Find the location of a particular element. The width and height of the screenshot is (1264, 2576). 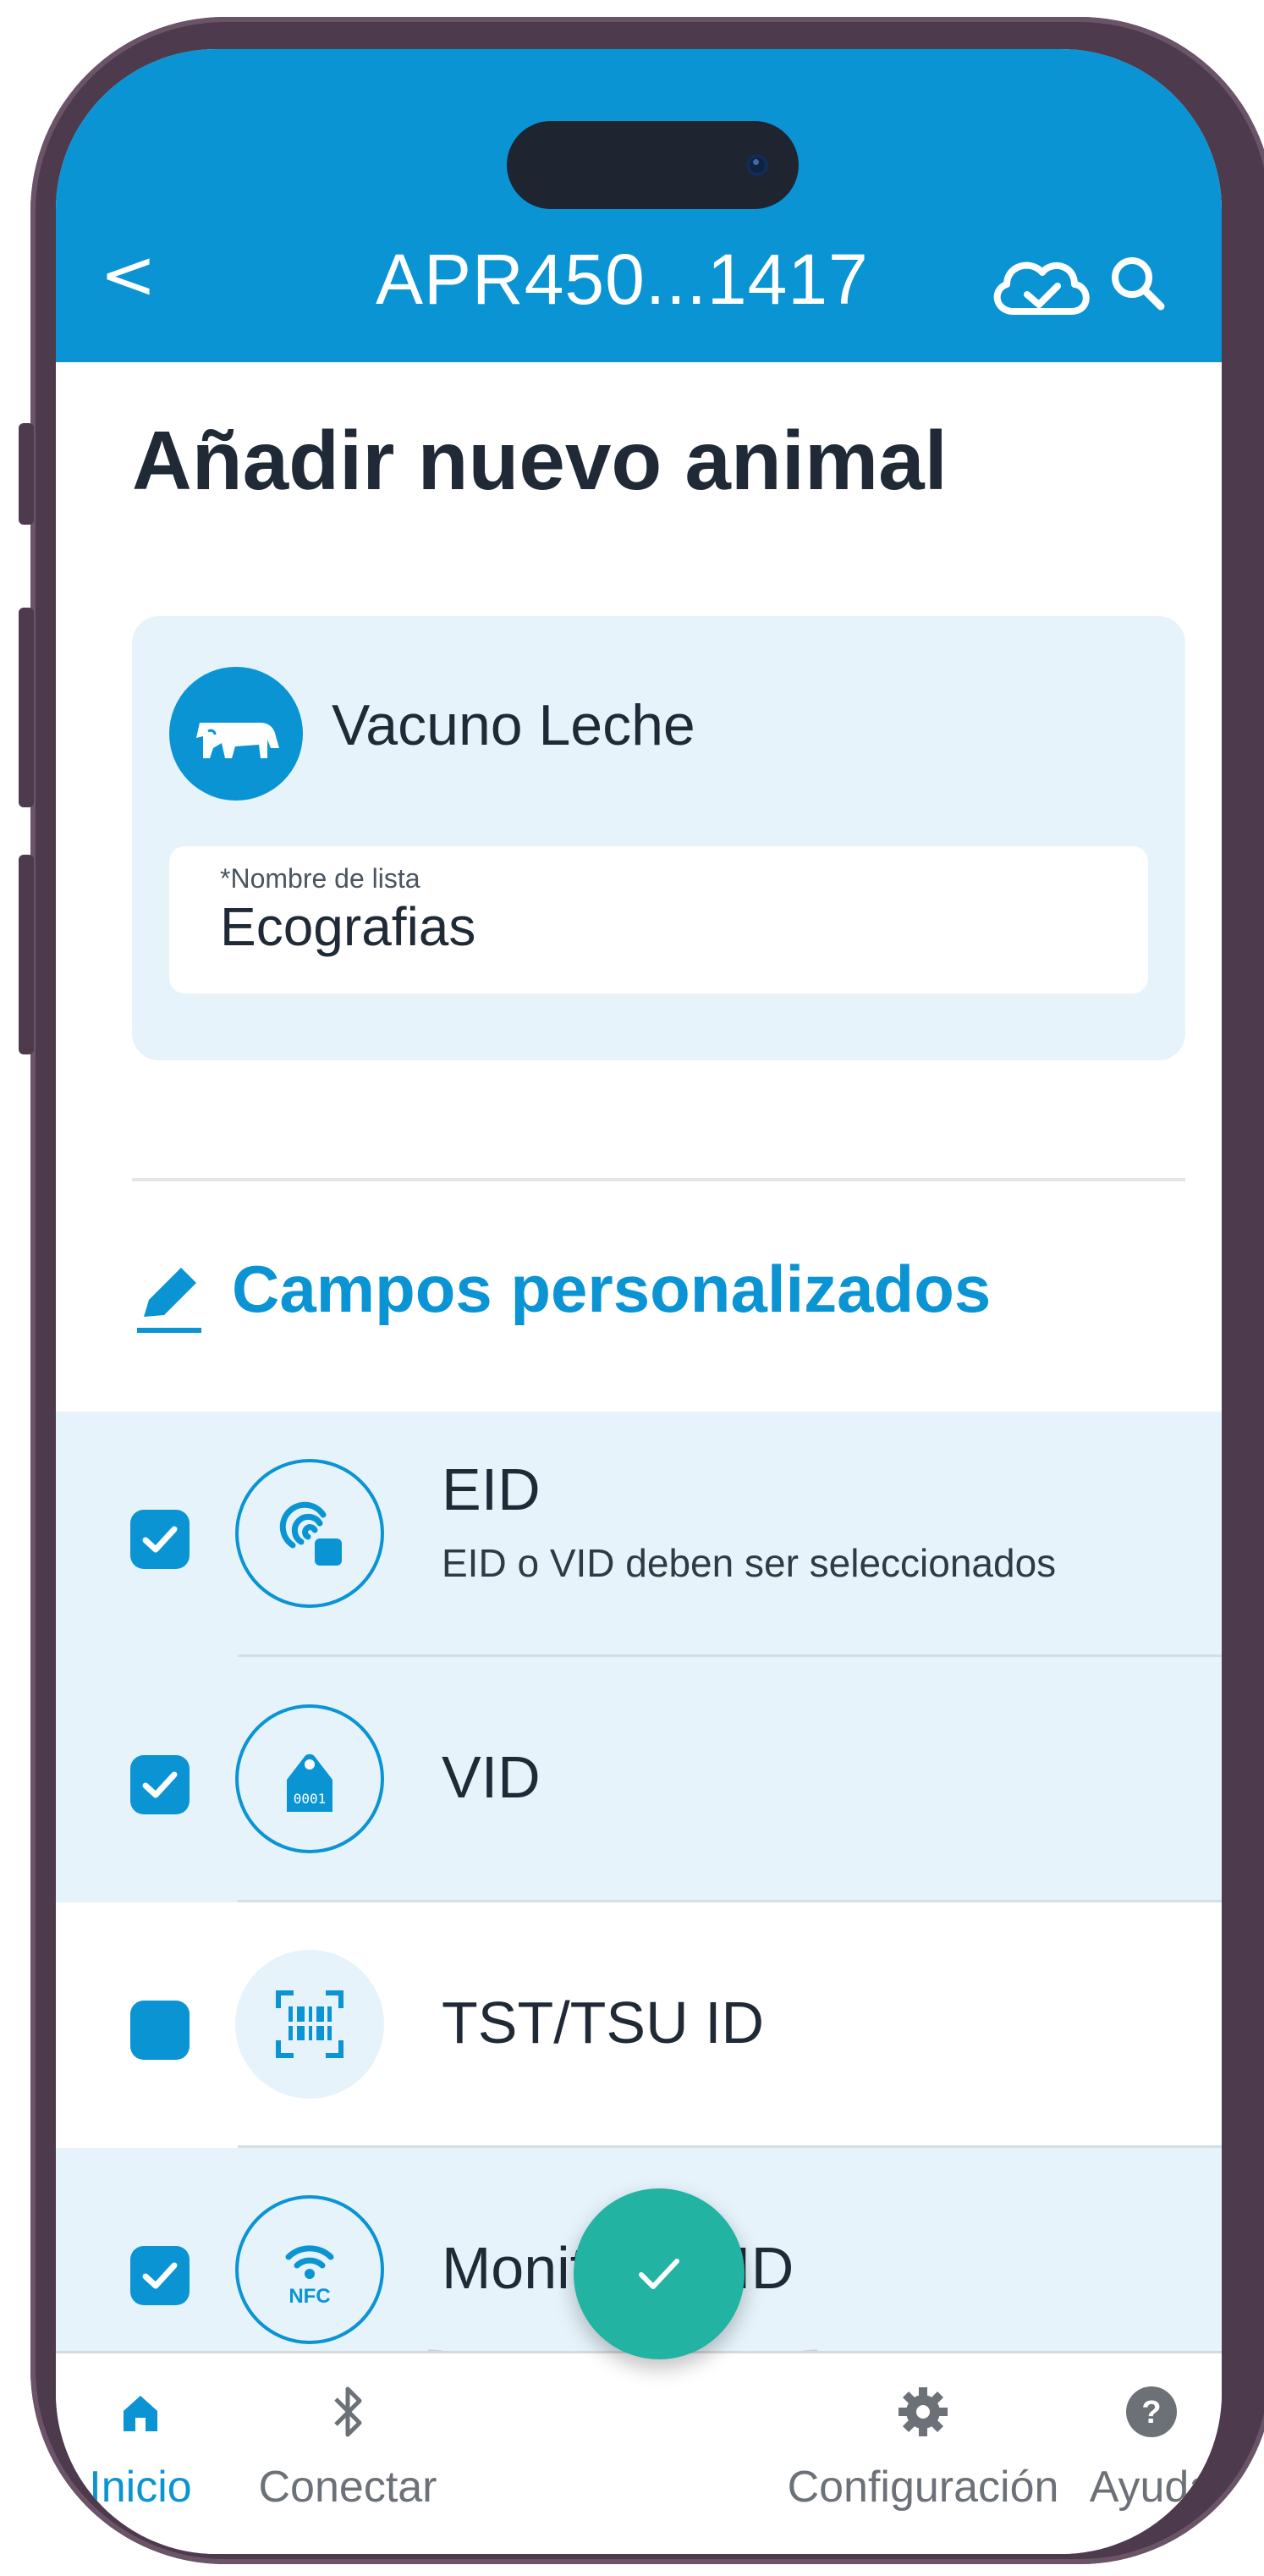

divider is located at coordinates (659, 1179).